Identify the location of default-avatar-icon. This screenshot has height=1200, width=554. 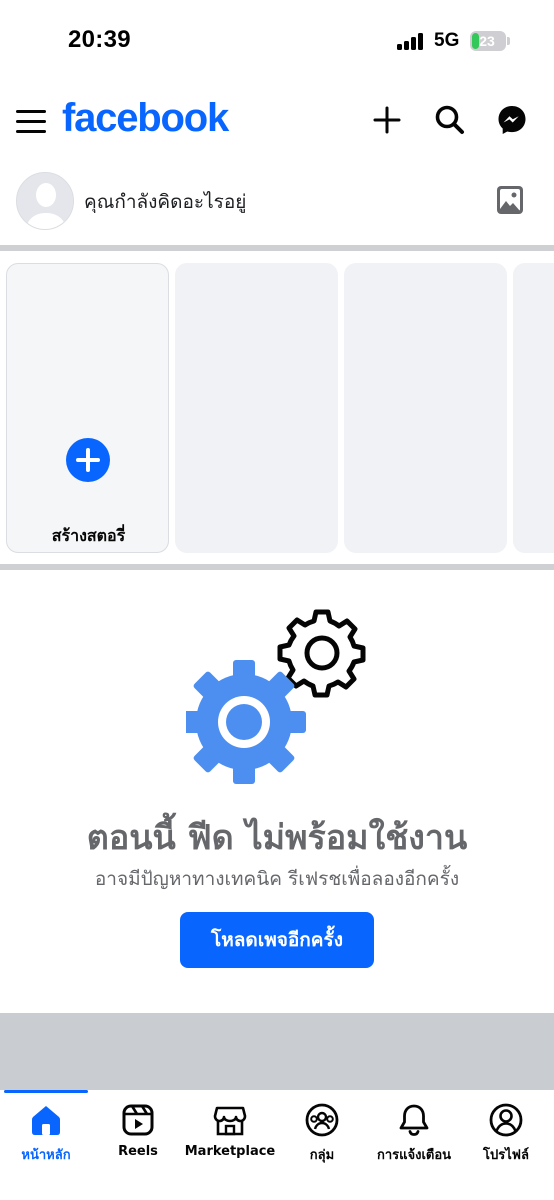
(45, 201).